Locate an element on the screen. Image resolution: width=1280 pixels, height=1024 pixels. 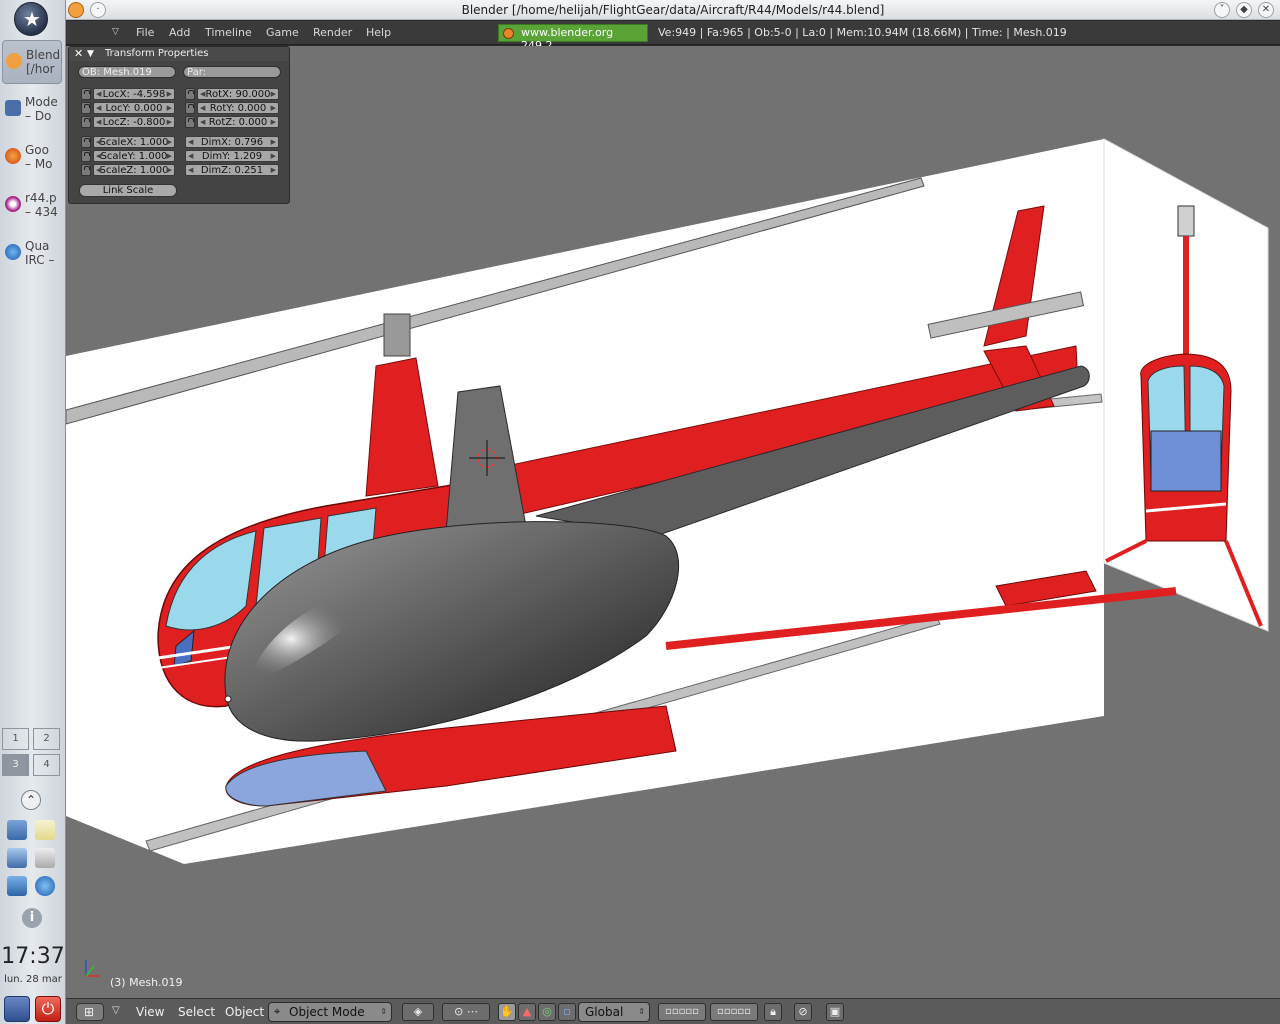
dimz-field: ◀ DimZ: 0.251 ▶ is located at coordinates (232, 170).